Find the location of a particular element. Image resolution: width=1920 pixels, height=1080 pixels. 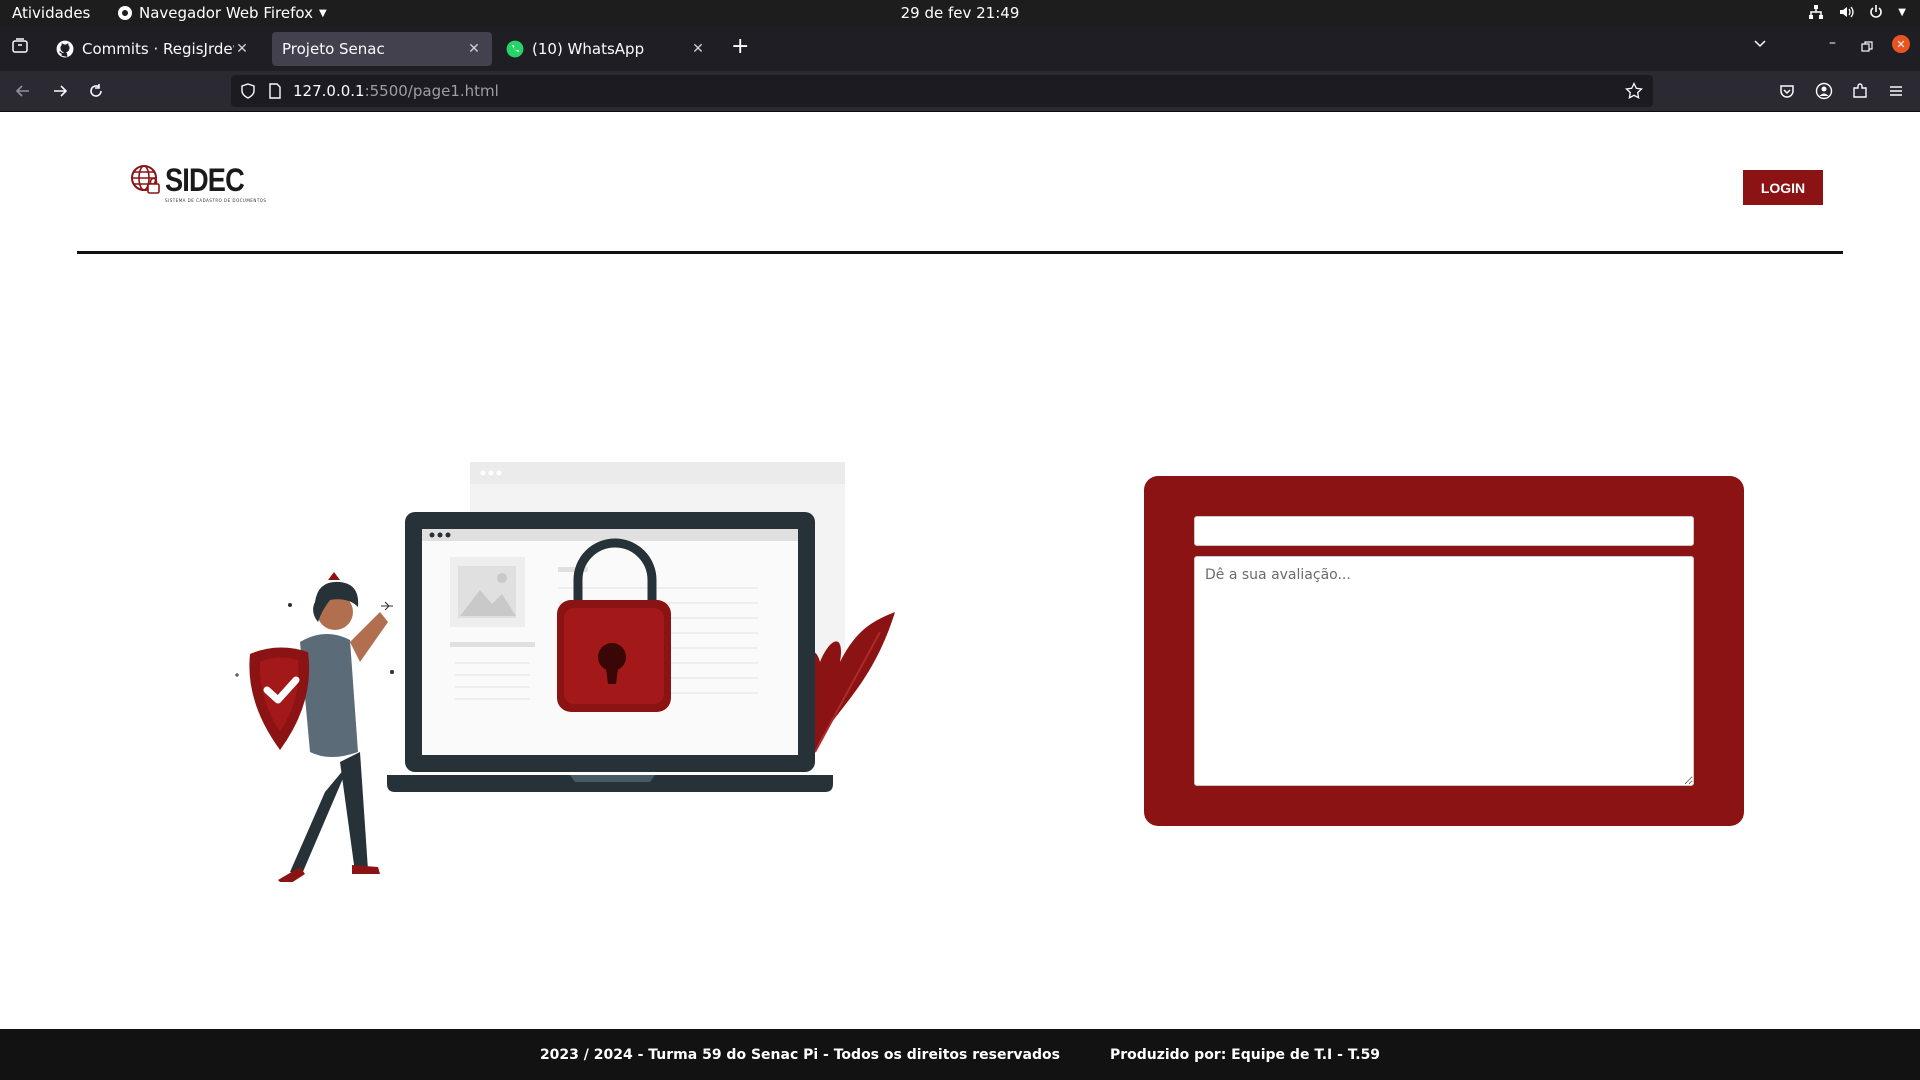

clock: 29 de fev 21:49 is located at coordinates (960, 13).